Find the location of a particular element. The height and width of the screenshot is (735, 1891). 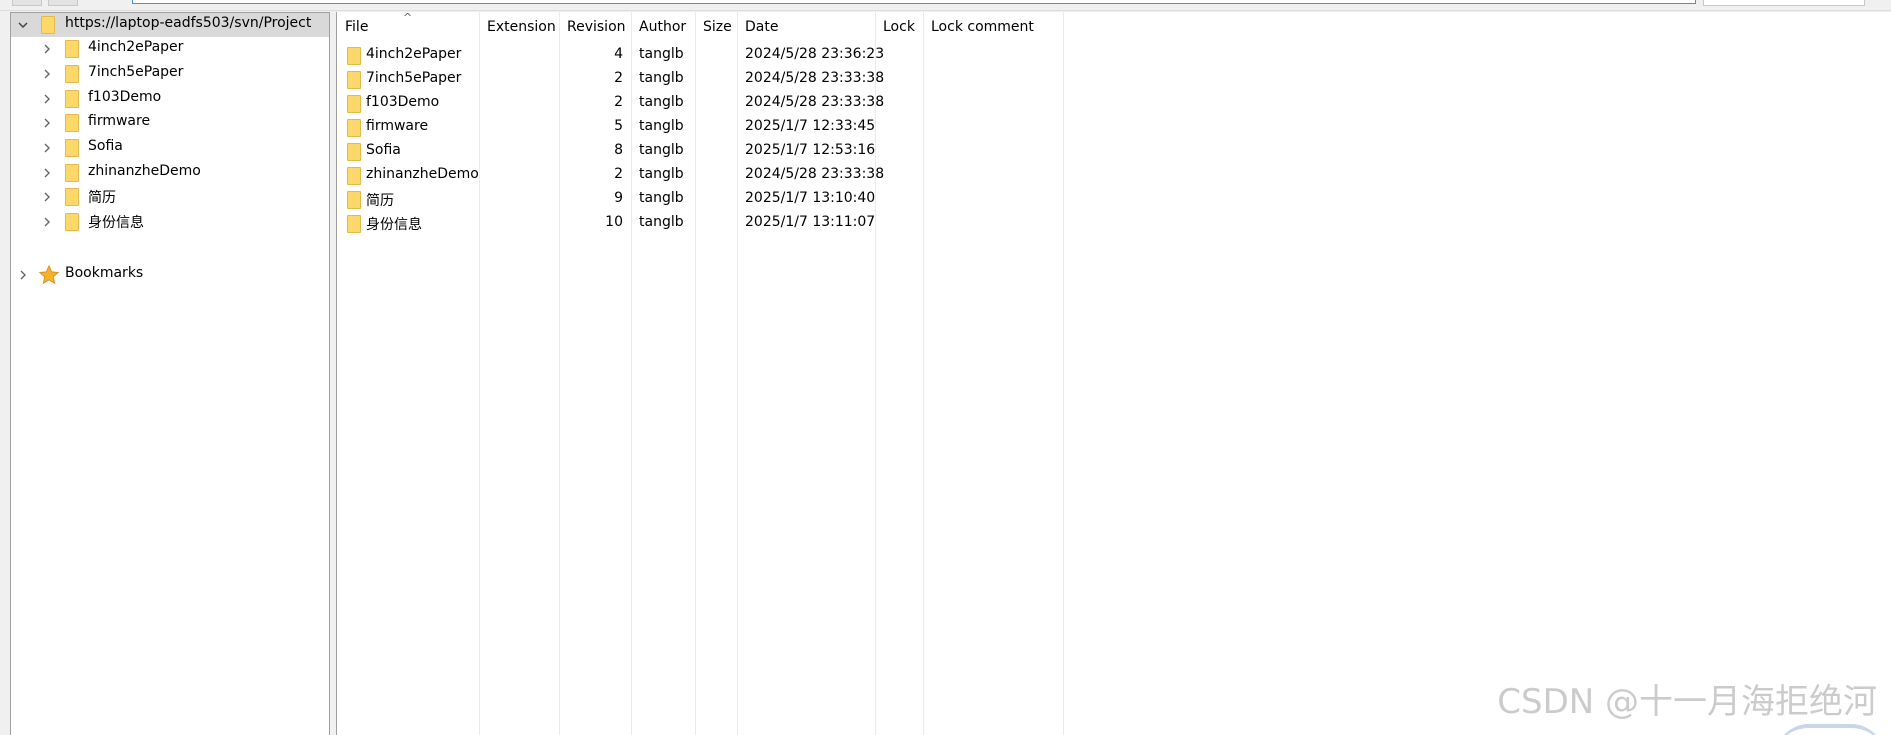

tree-item: 身份信息 is located at coordinates (170, 222).